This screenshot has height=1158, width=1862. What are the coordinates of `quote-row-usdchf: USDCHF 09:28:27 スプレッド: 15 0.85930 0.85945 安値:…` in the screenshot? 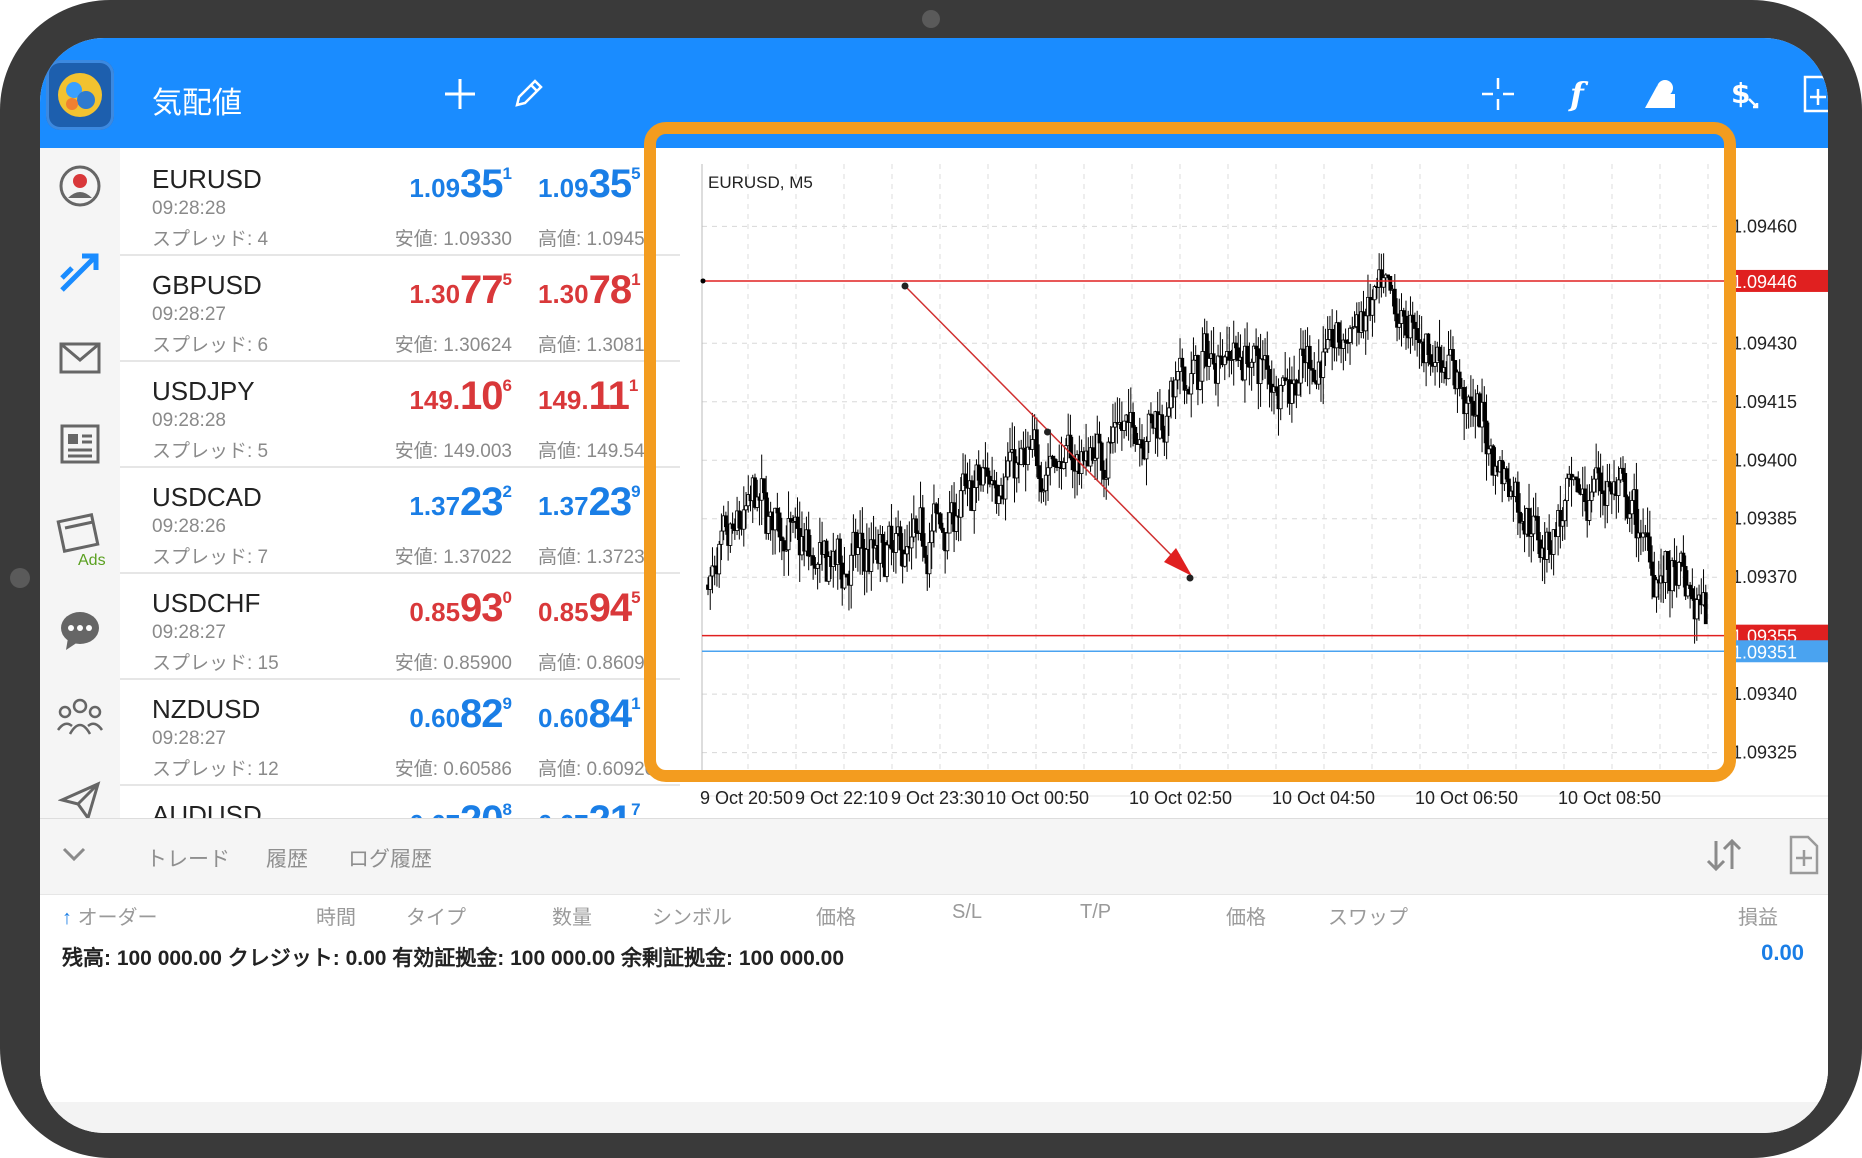 It's located at (400, 626).